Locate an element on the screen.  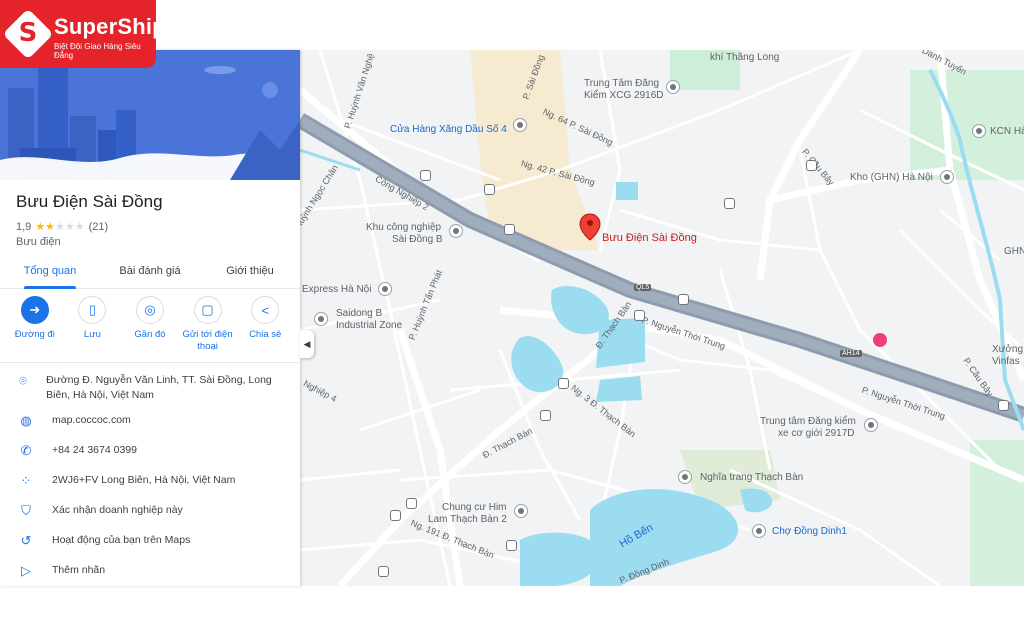
share-button: < Chia sẻ is located at coordinates (265, 324).